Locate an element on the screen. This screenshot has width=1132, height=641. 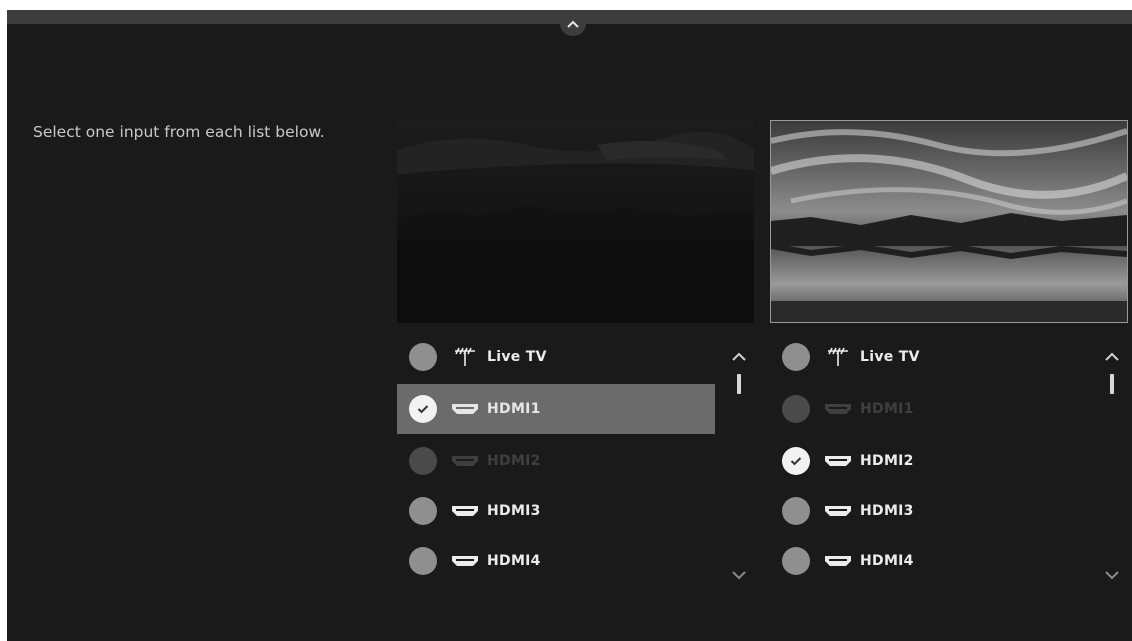
preview-right is located at coordinates (949, 221).